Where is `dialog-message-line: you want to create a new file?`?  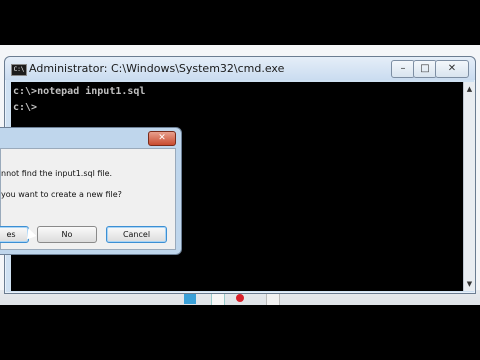 dialog-message-line: you want to create a new file? is located at coordinates (61, 194).